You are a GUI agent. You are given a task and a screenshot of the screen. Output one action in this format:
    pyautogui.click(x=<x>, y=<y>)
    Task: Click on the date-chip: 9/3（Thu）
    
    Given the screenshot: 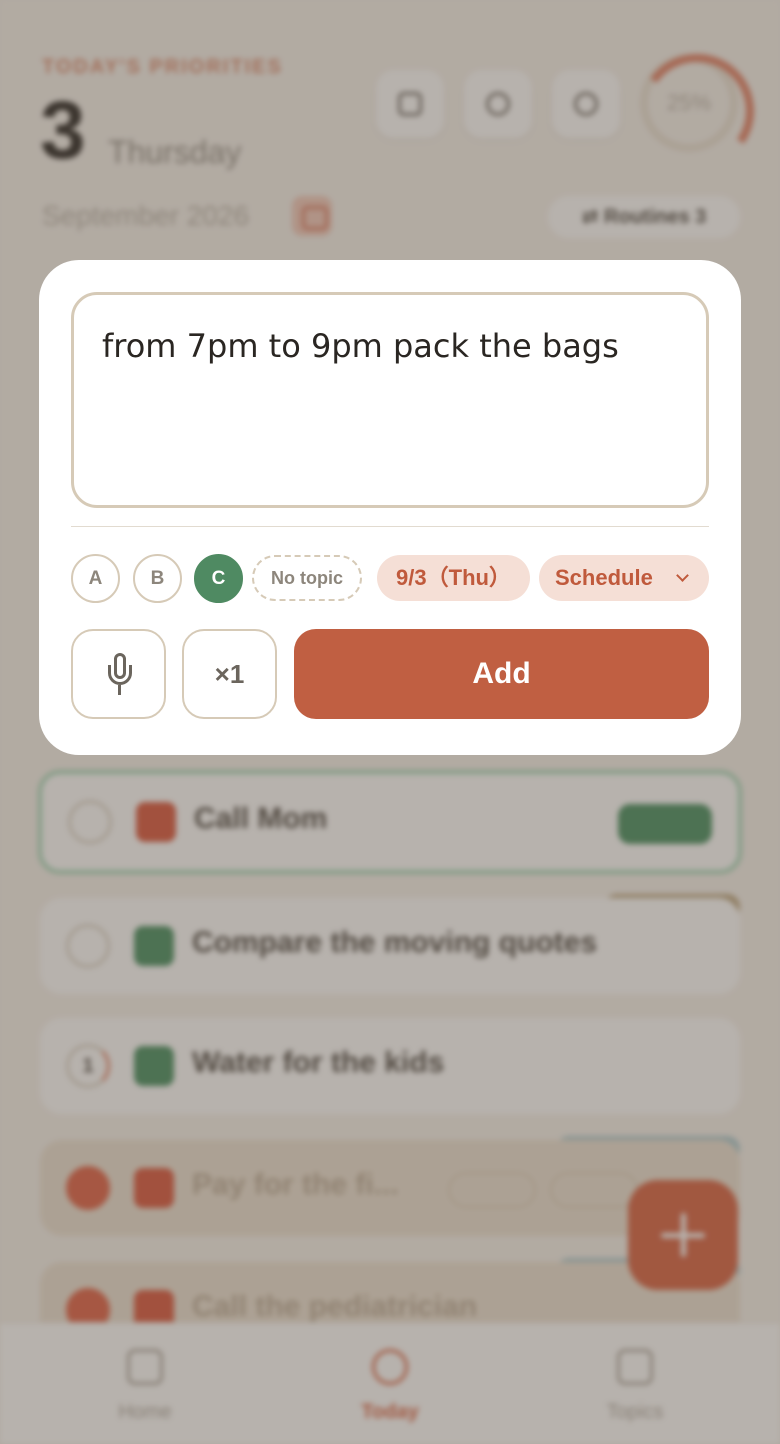 What is the action you would take?
    pyautogui.click(x=453, y=578)
    